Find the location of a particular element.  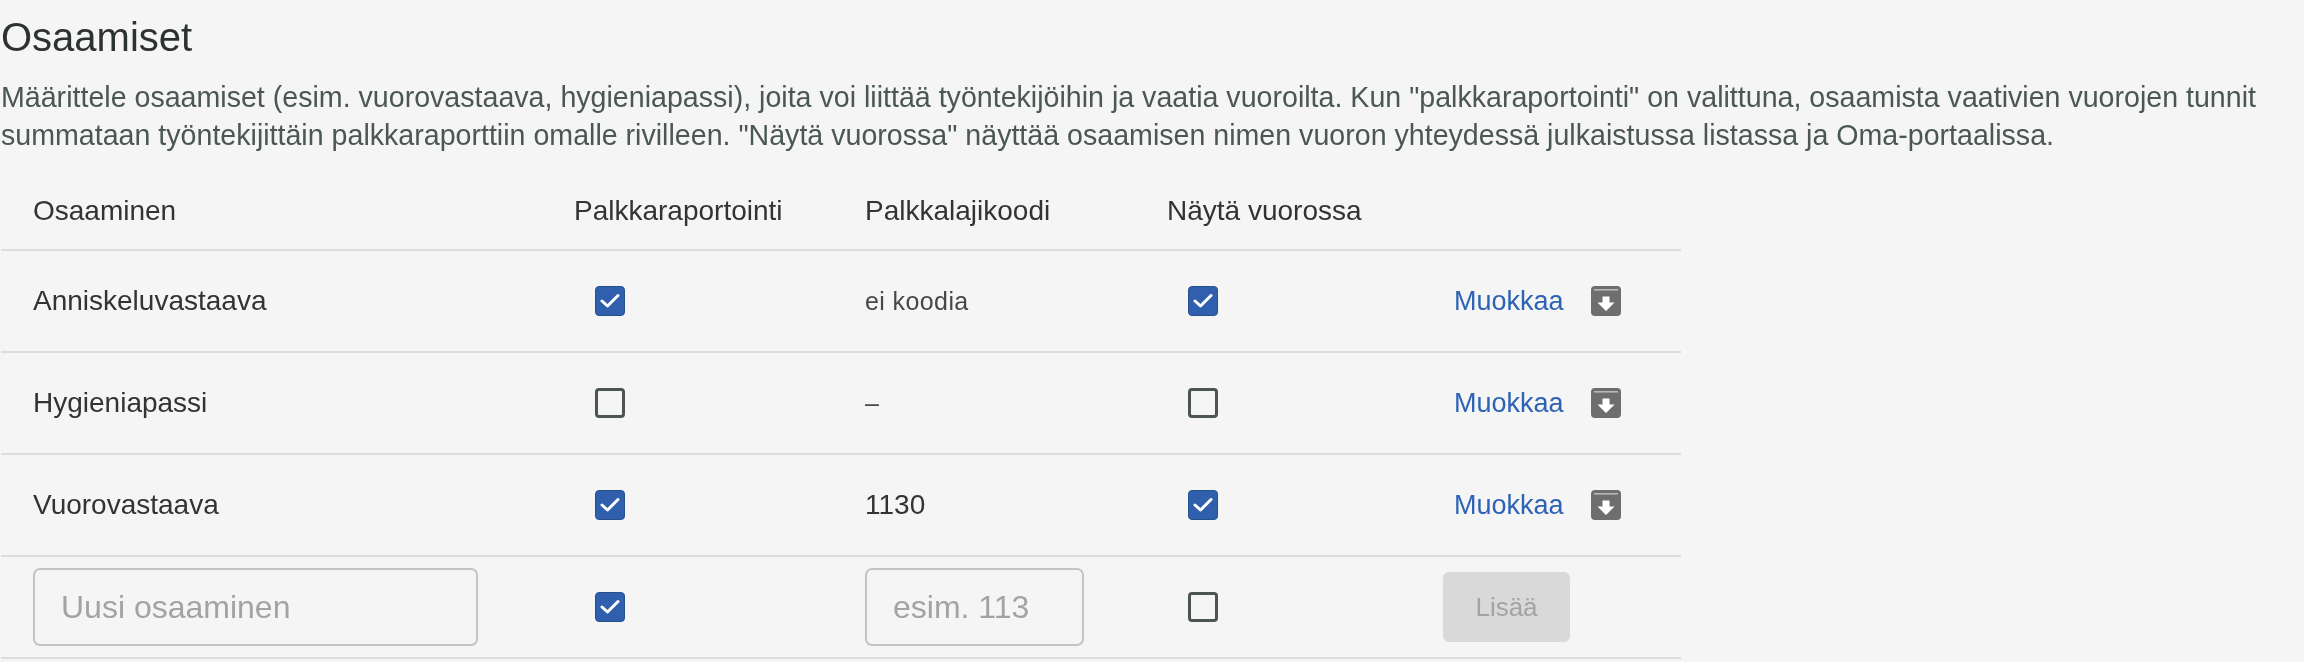

pay-code-input: esim. 113 is located at coordinates (974, 607).